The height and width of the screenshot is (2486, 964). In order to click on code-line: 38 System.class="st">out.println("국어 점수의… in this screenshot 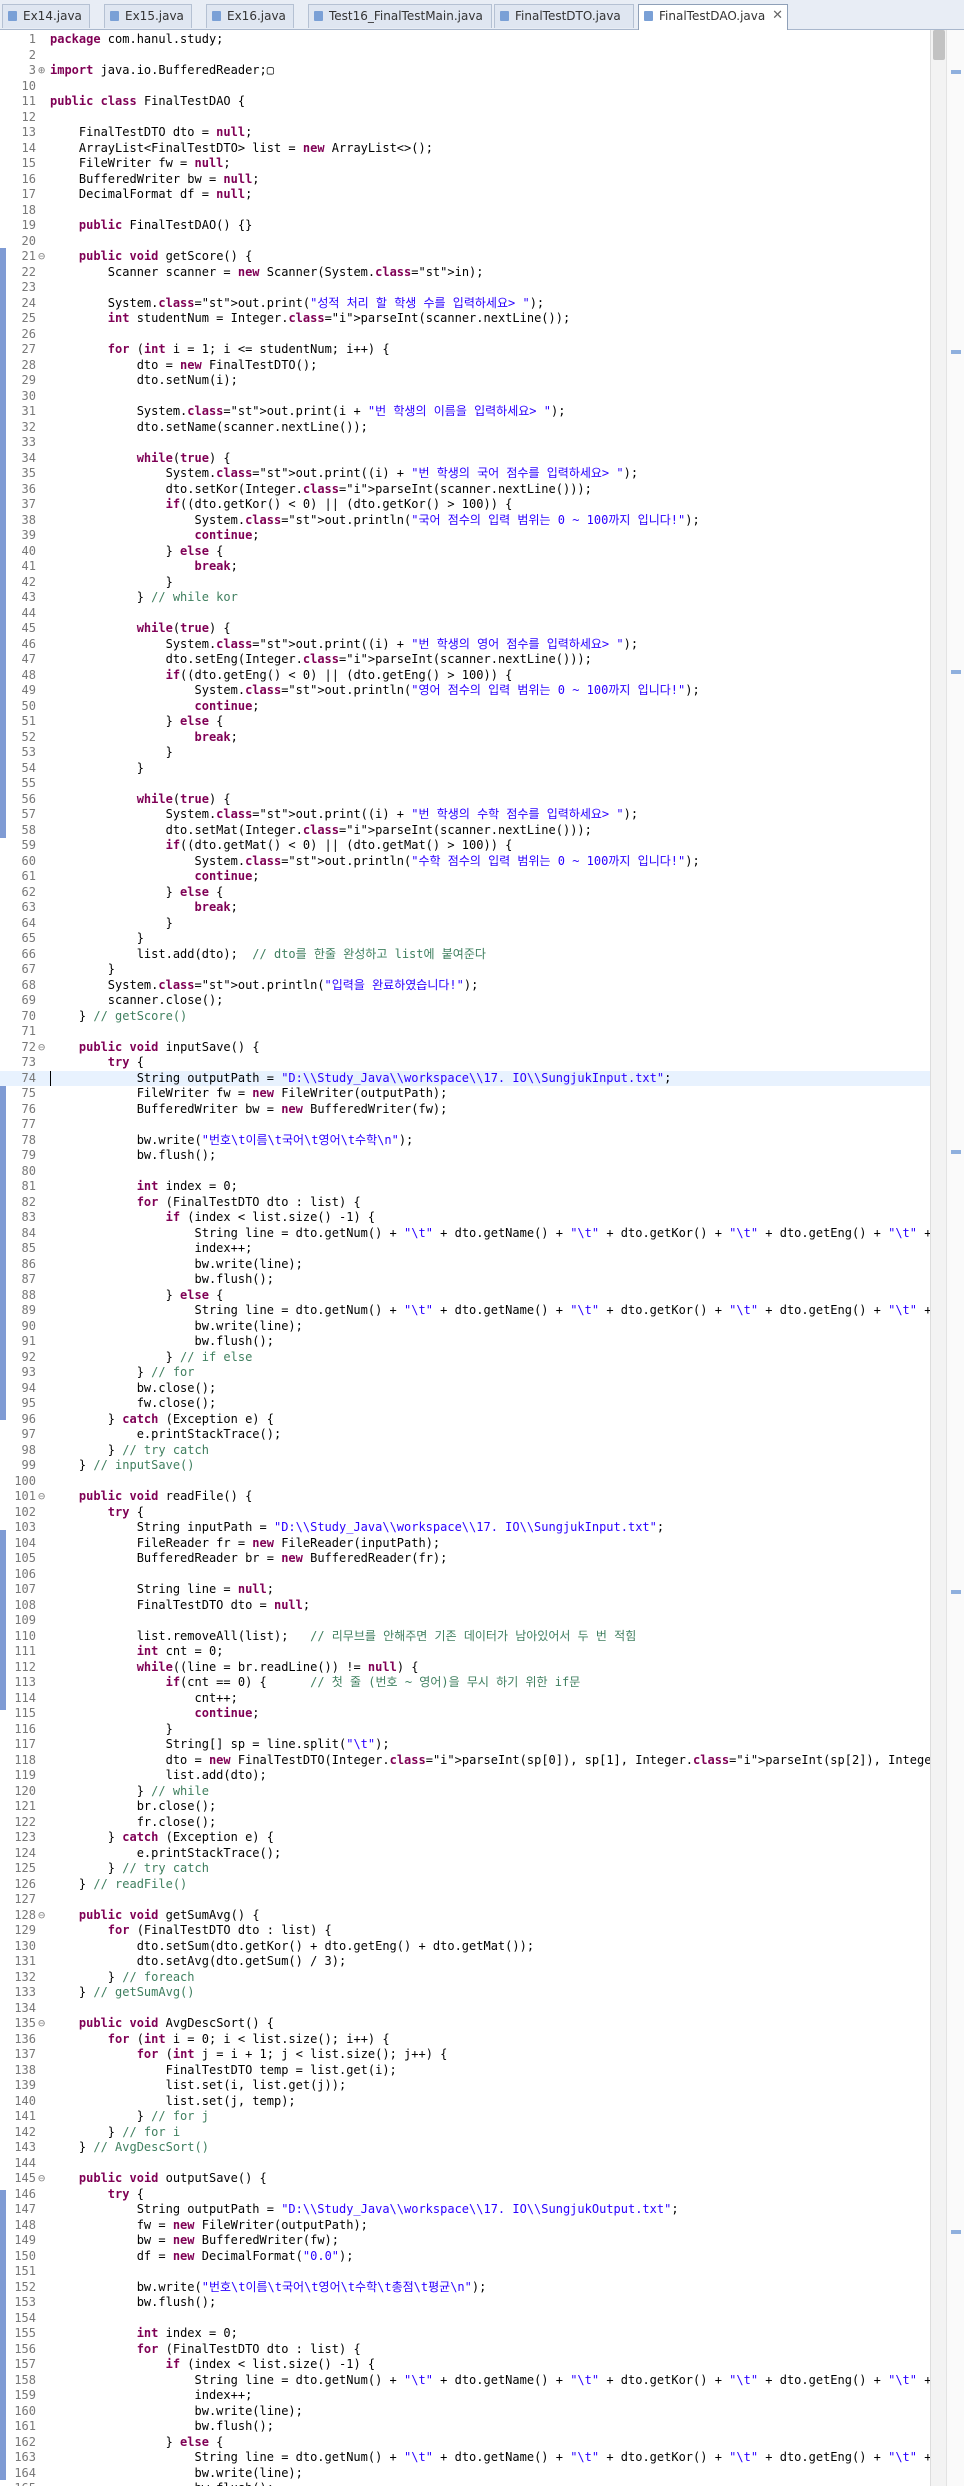, I will do `click(465, 520)`.